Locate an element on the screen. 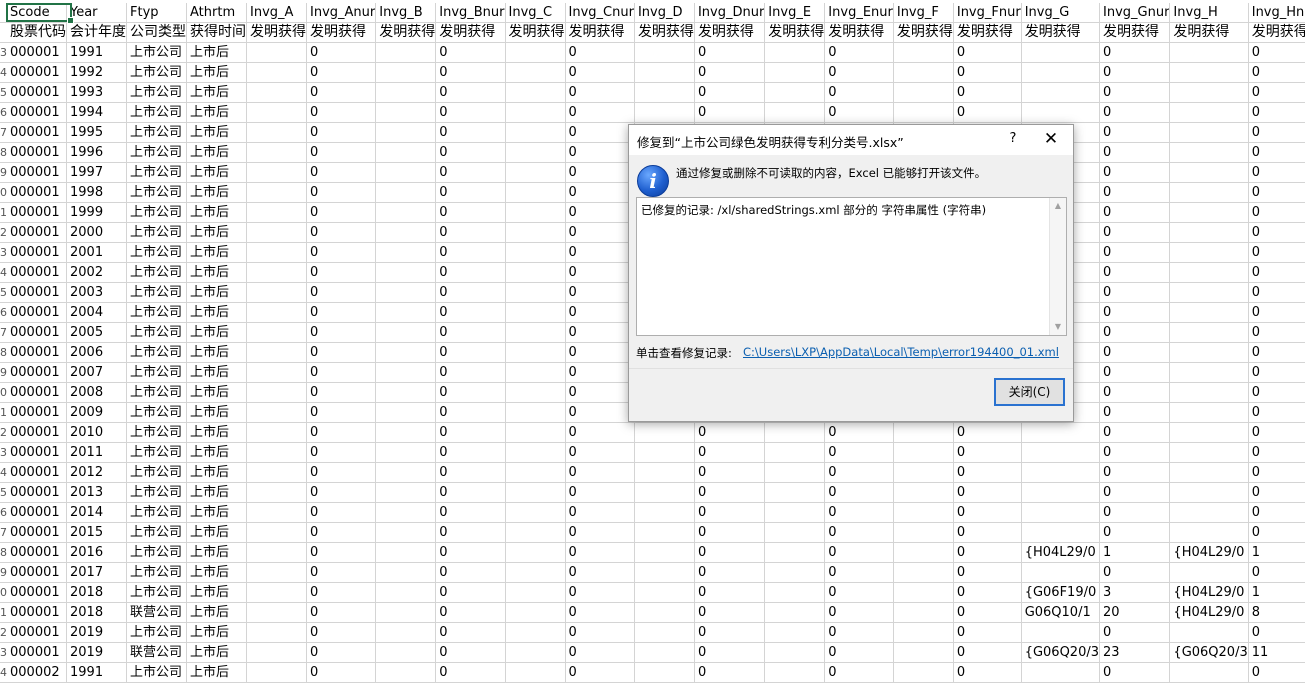 The height and width of the screenshot is (687, 1305). cell: 2013 is located at coordinates (96, 492).